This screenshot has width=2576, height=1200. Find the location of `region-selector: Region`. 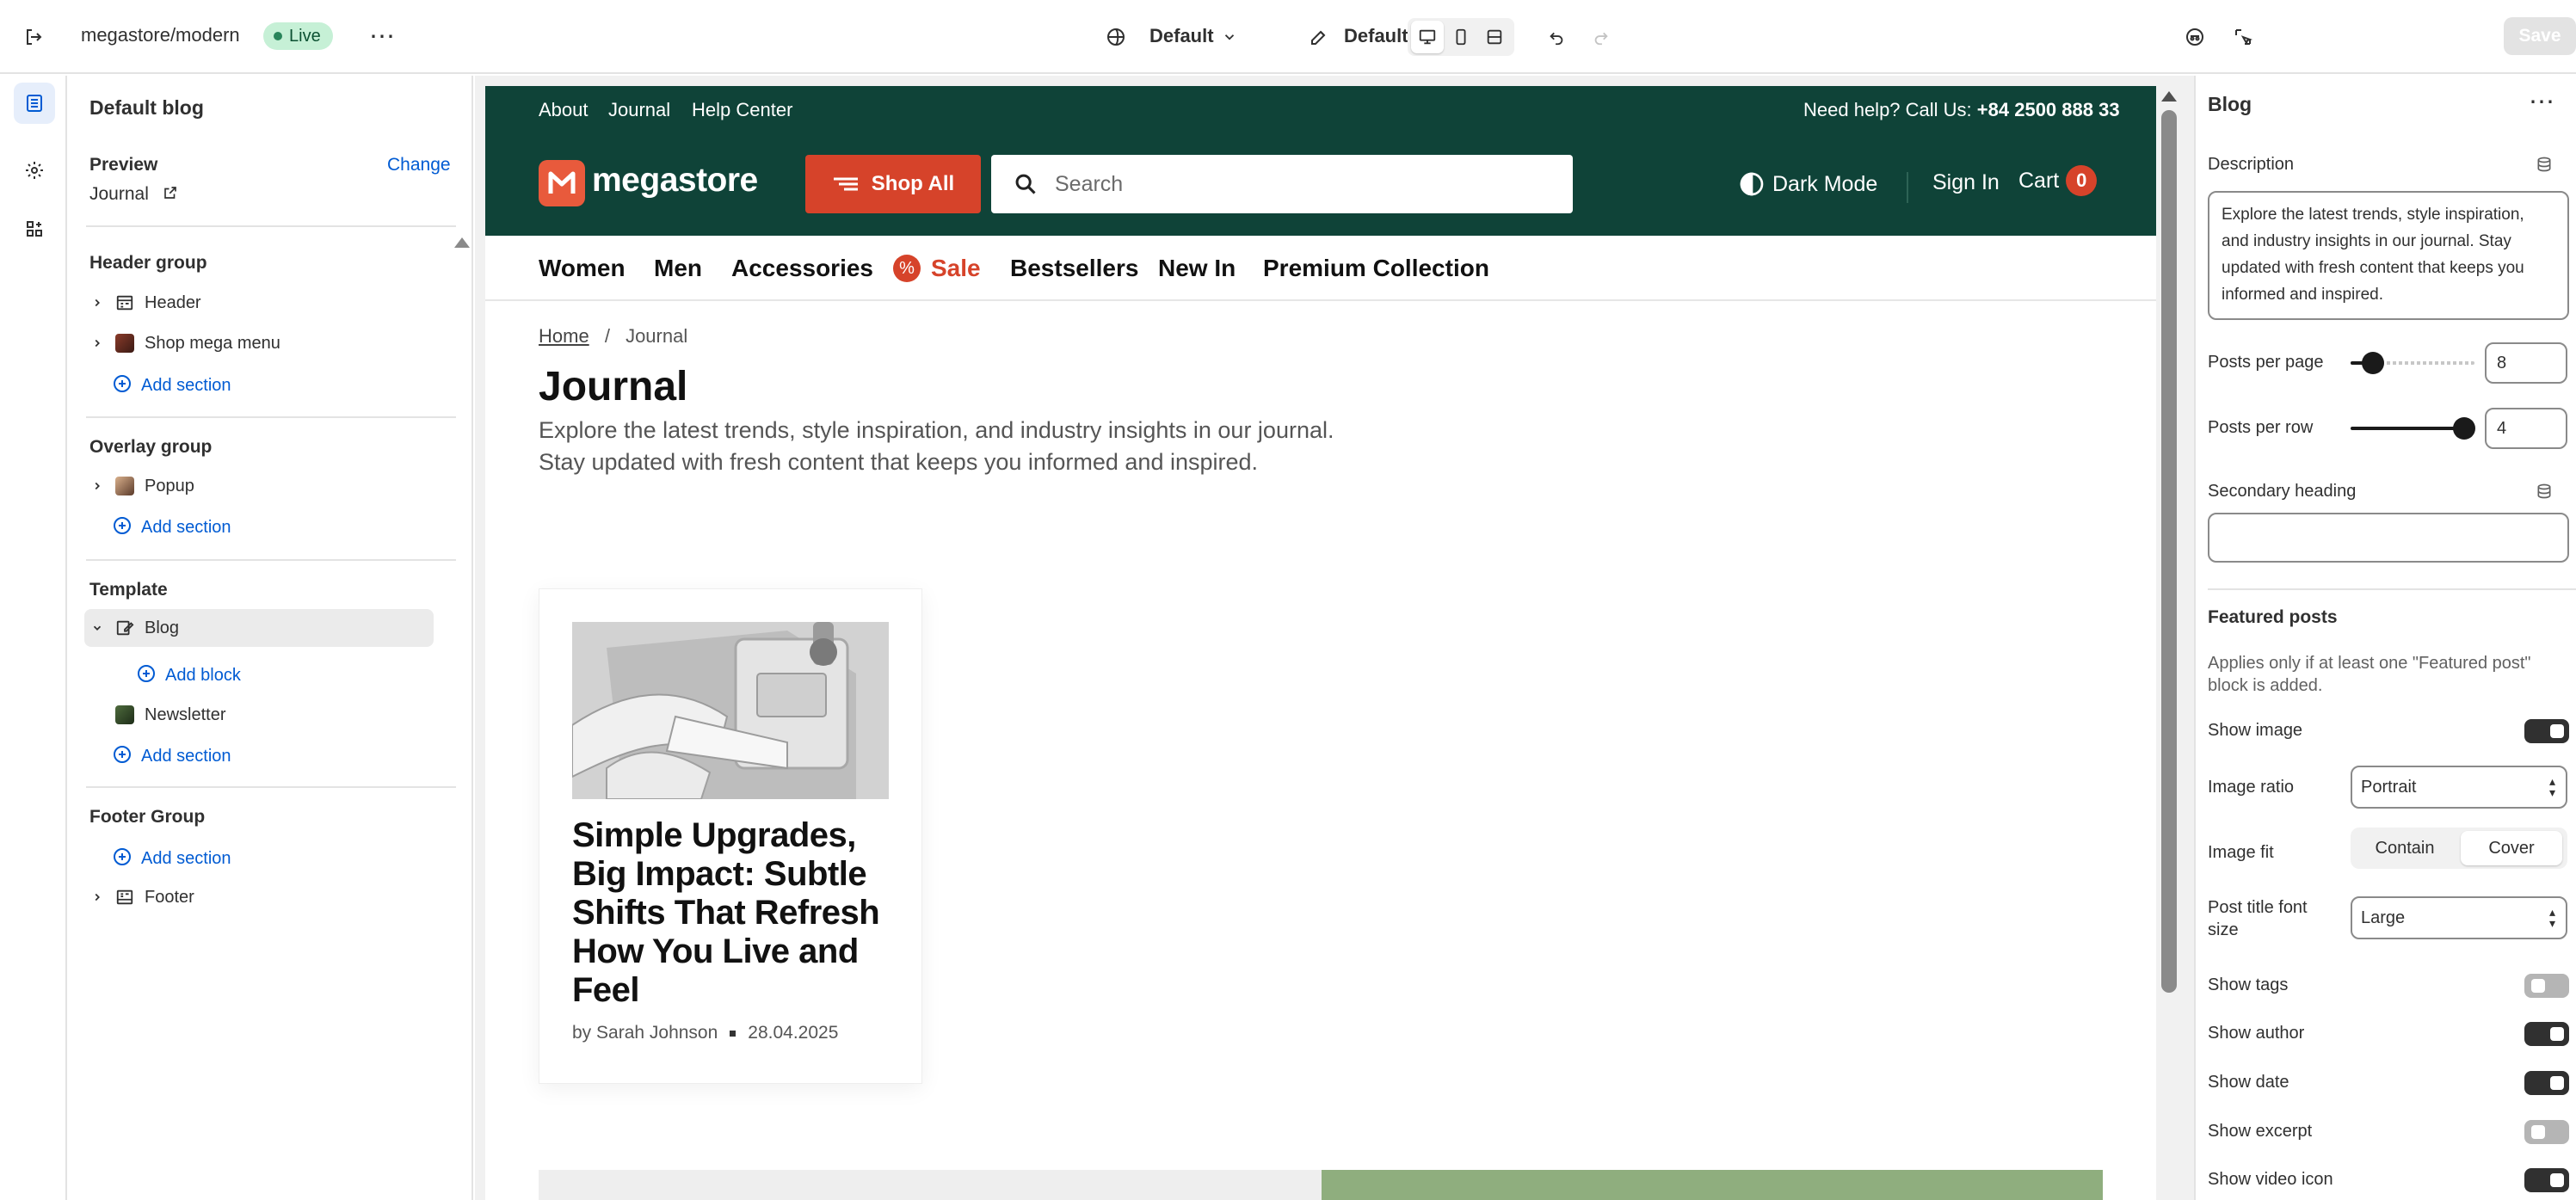

region-selector: Region is located at coordinates (1505, 184).